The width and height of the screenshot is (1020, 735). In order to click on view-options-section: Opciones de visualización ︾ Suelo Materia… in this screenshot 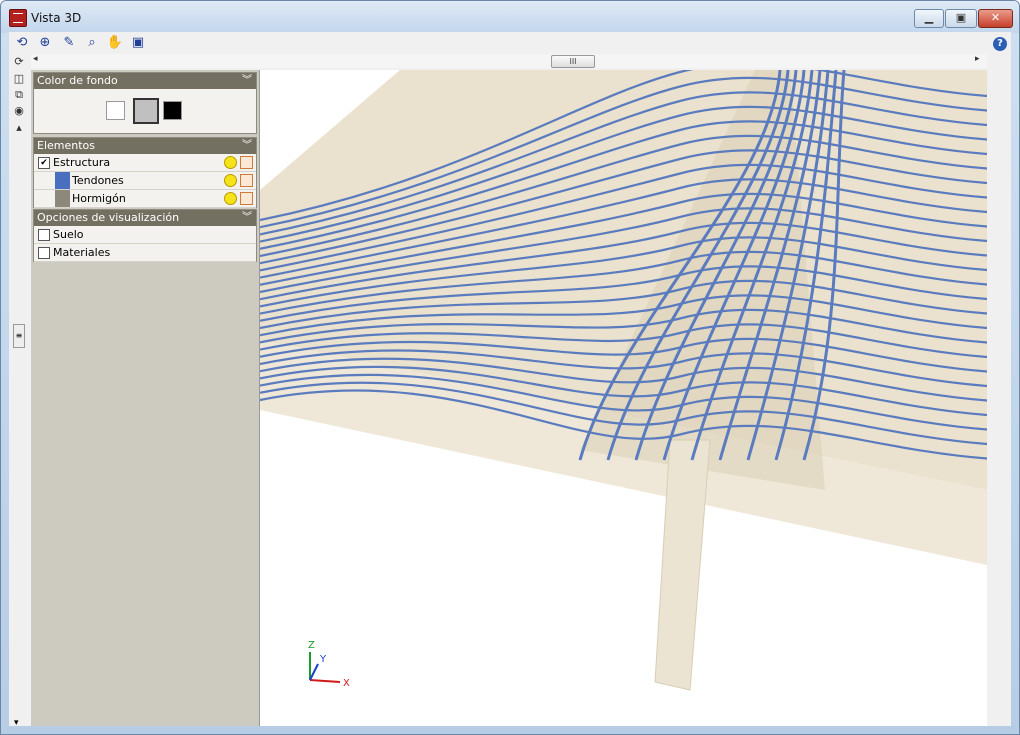, I will do `click(145, 235)`.